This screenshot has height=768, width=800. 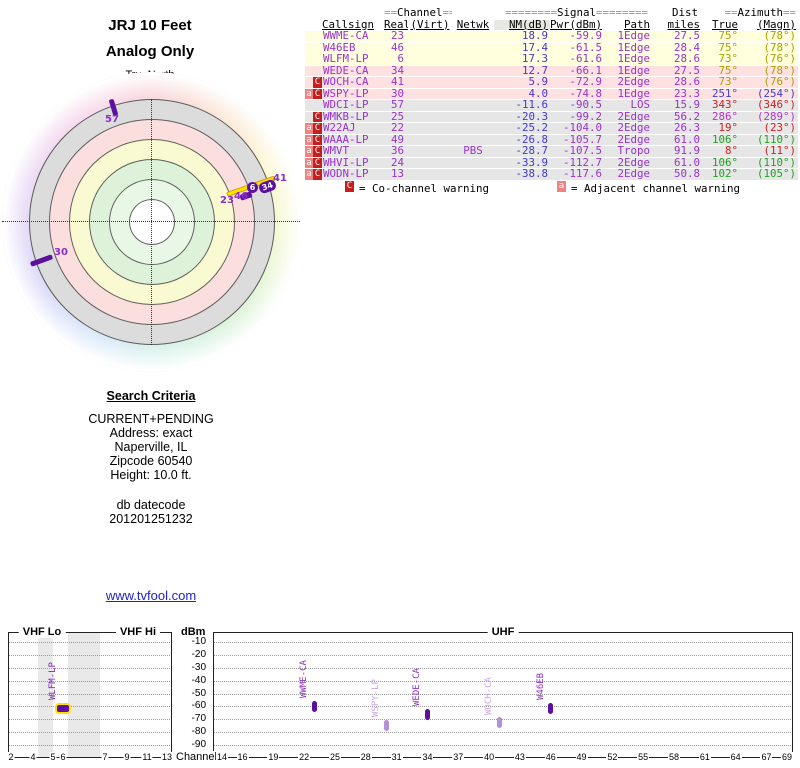 What do you see at coordinates (191, 719) in the screenshot?
I see `dbm-tick-label: -70` at bounding box center [191, 719].